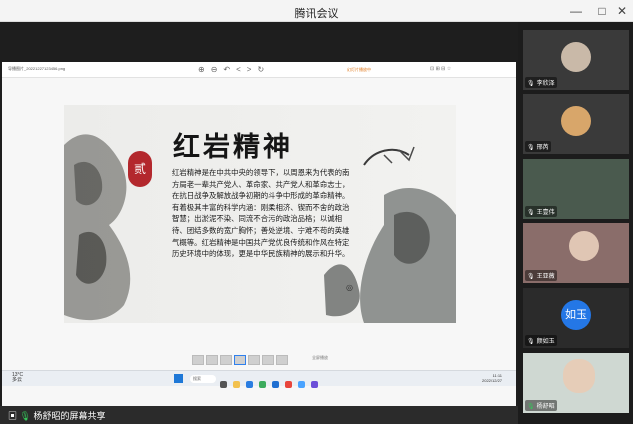  I want to click on viewer-filename: 导播图片_20221227123456.png, so click(37, 68).